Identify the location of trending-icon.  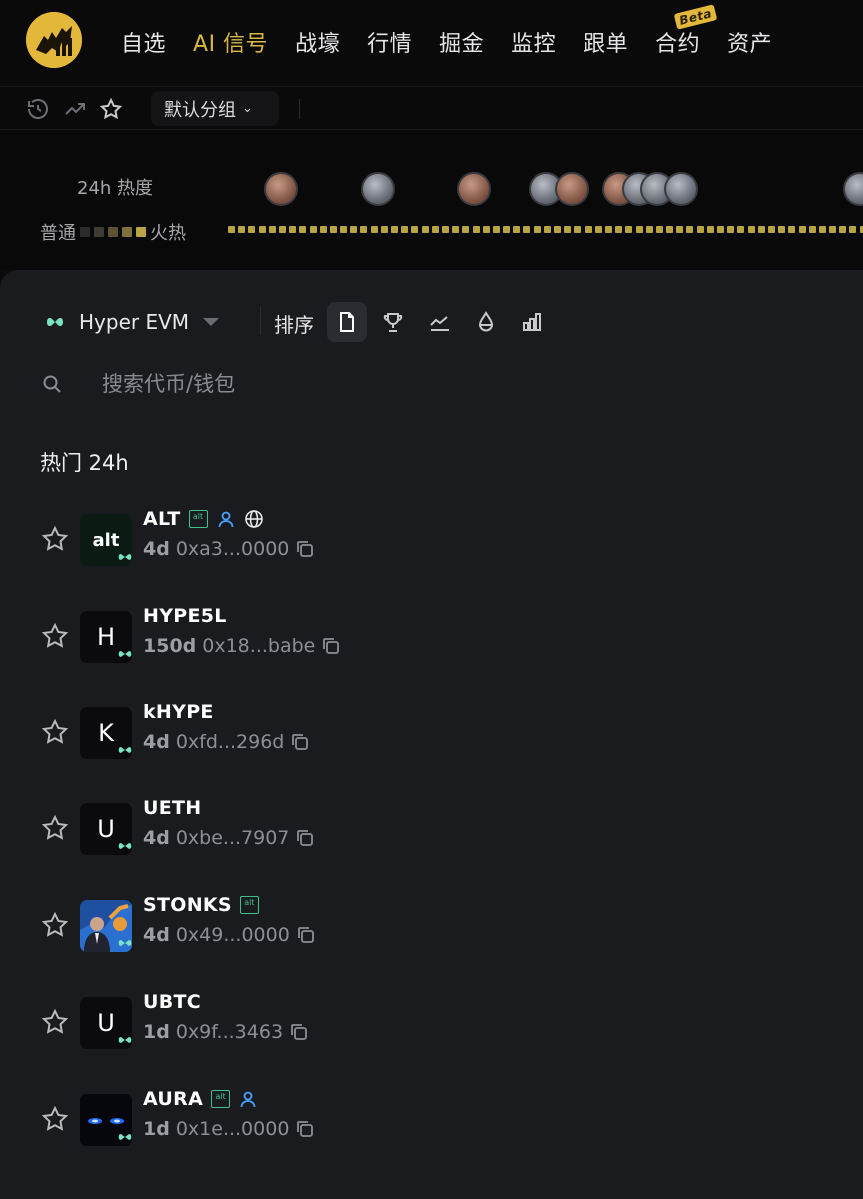
(75, 109).